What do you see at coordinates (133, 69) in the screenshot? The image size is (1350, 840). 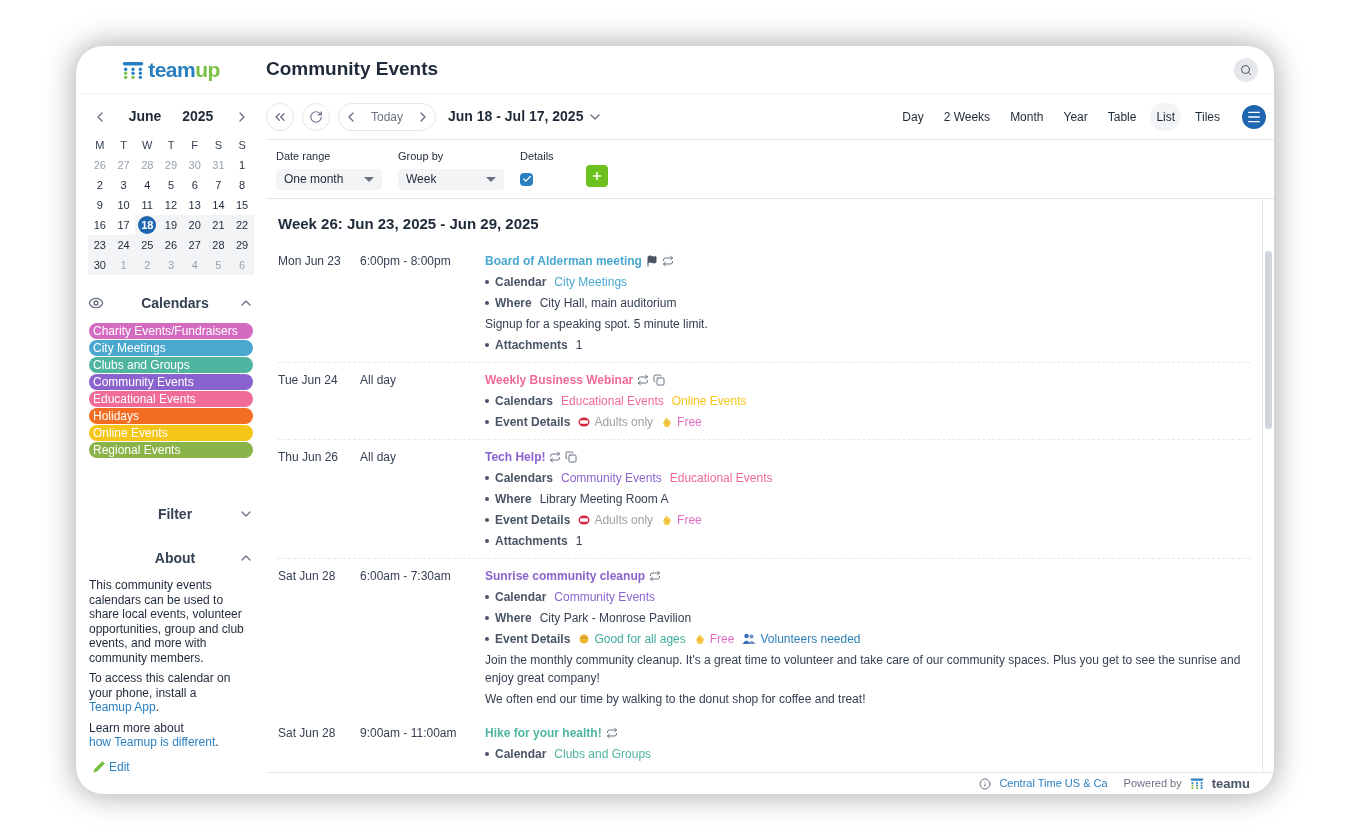 I see `logo-icon` at bounding box center [133, 69].